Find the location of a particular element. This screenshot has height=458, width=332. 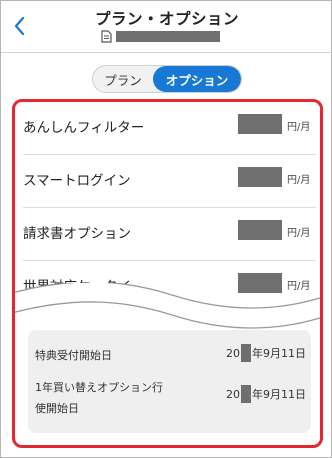

header: プラン・オプション is located at coordinates (166, 27).